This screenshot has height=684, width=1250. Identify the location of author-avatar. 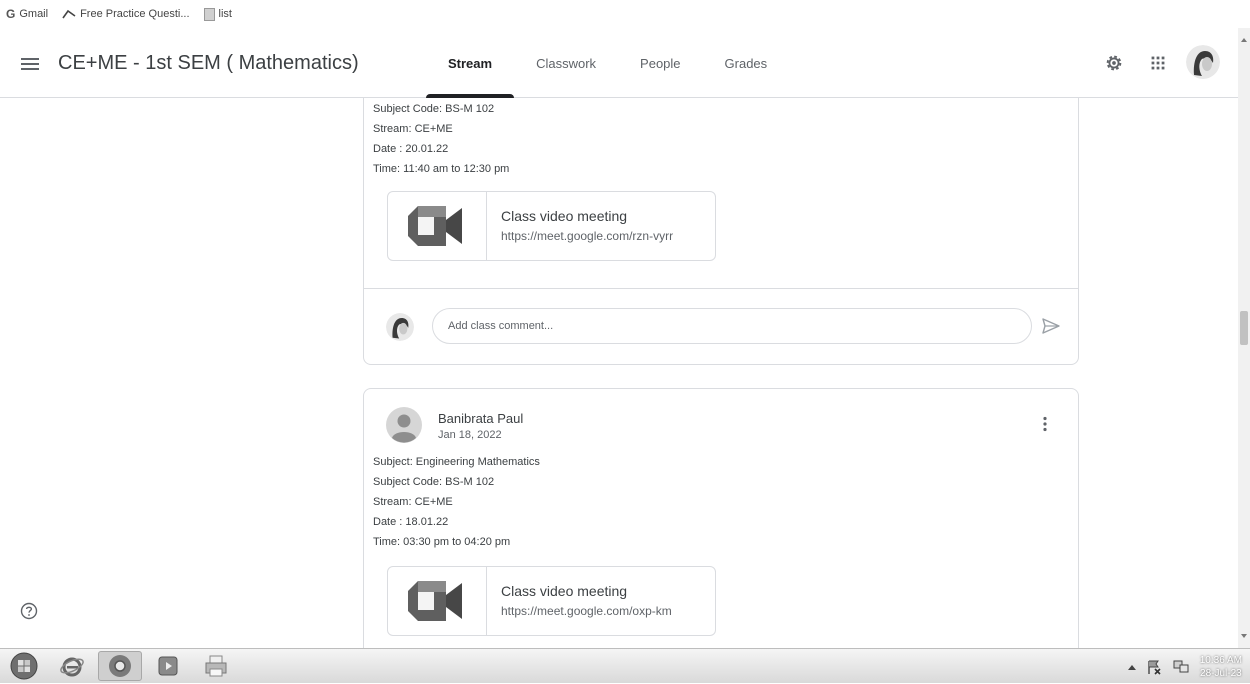
(404, 425).